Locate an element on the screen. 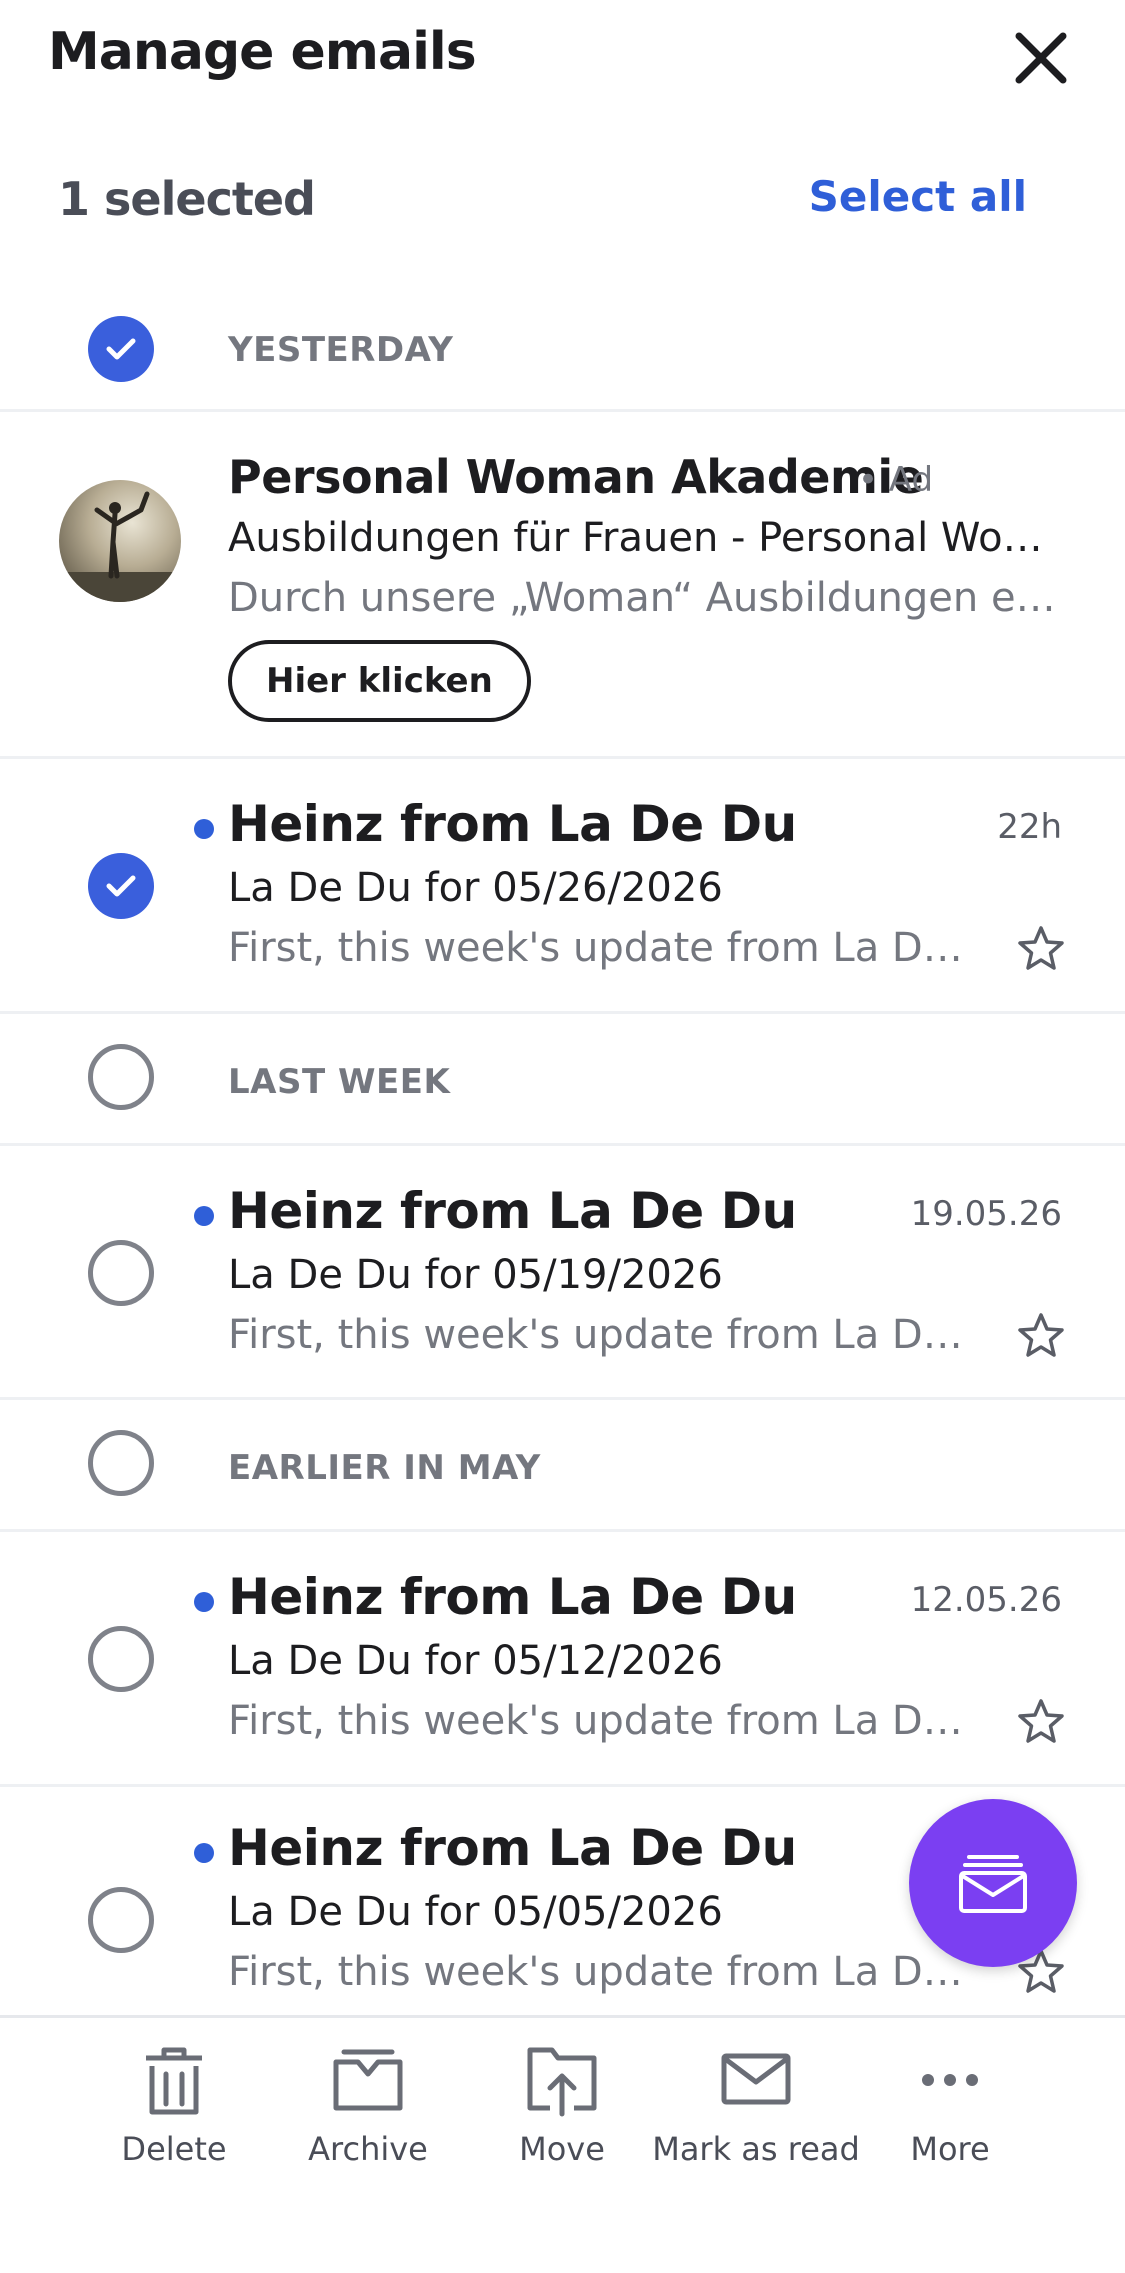  envelope-icon is located at coordinates (756, 2079).